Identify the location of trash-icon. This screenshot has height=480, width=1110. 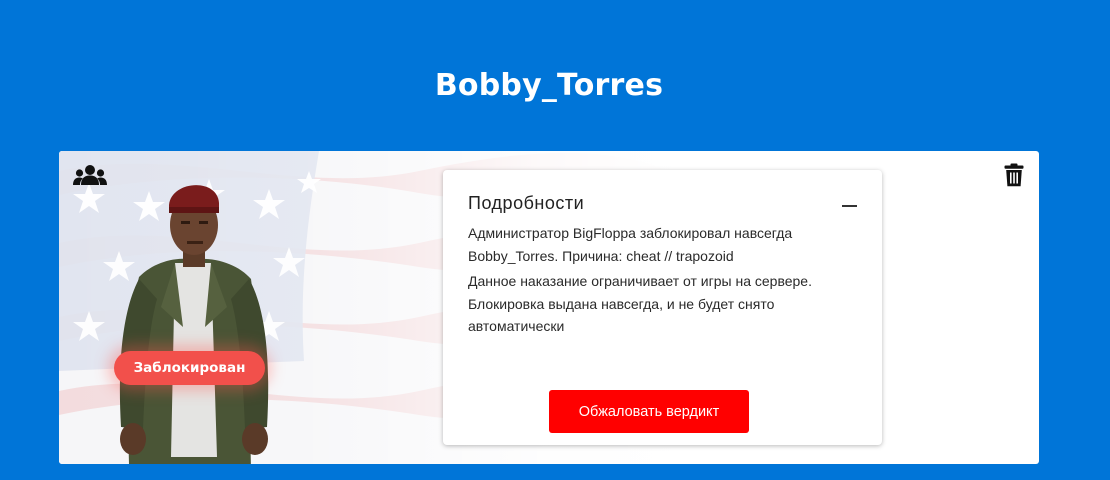
(1014, 175).